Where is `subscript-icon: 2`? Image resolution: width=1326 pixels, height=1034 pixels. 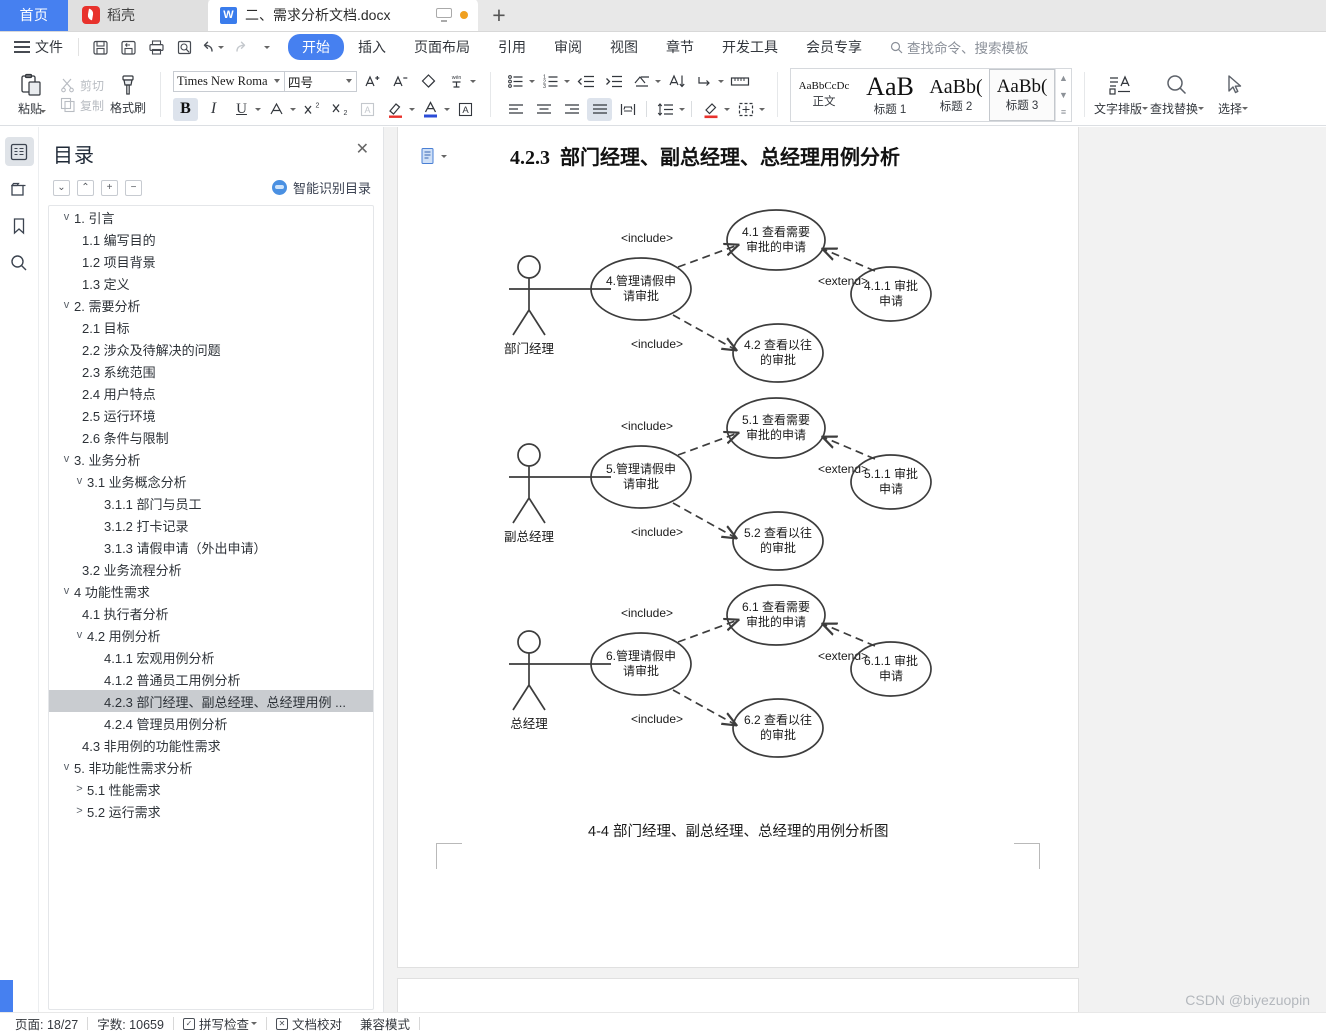 subscript-icon: 2 is located at coordinates (339, 109).